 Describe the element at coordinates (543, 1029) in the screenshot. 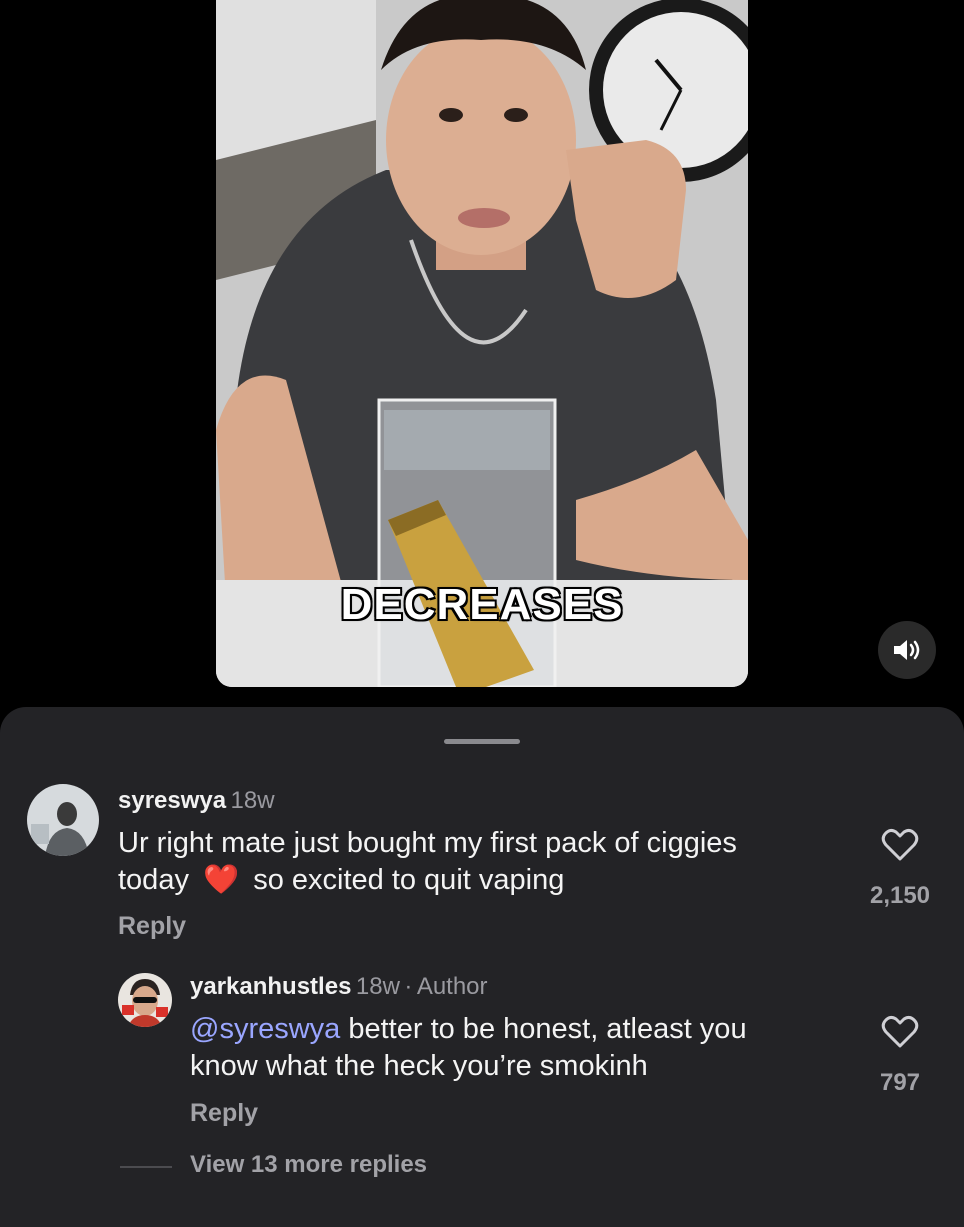

I see `comment-text-part: better to be honest, atleast you` at that location.